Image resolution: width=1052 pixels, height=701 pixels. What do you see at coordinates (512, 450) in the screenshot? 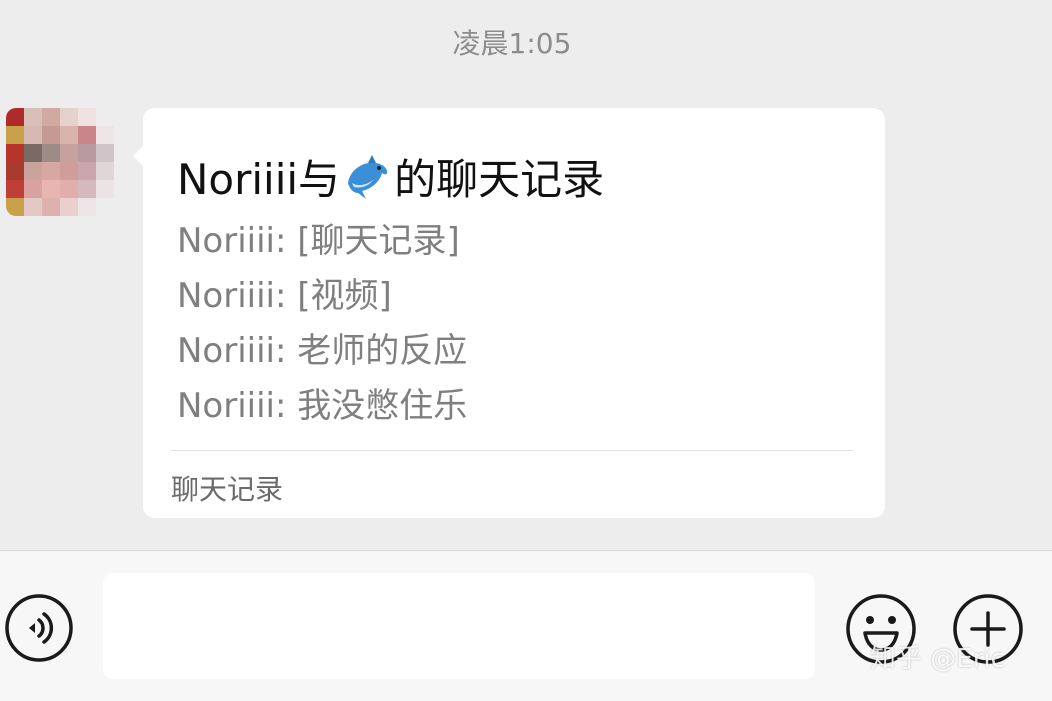
I see `card-divider` at bounding box center [512, 450].